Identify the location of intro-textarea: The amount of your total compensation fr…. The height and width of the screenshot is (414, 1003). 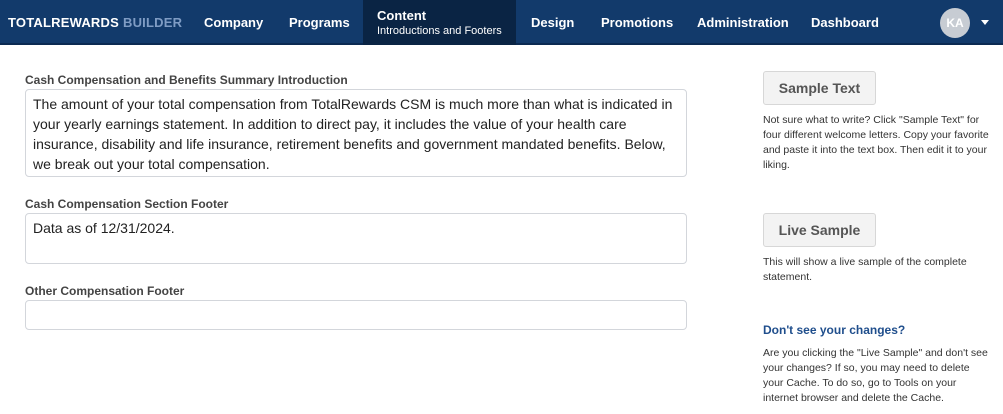
(356, 133).